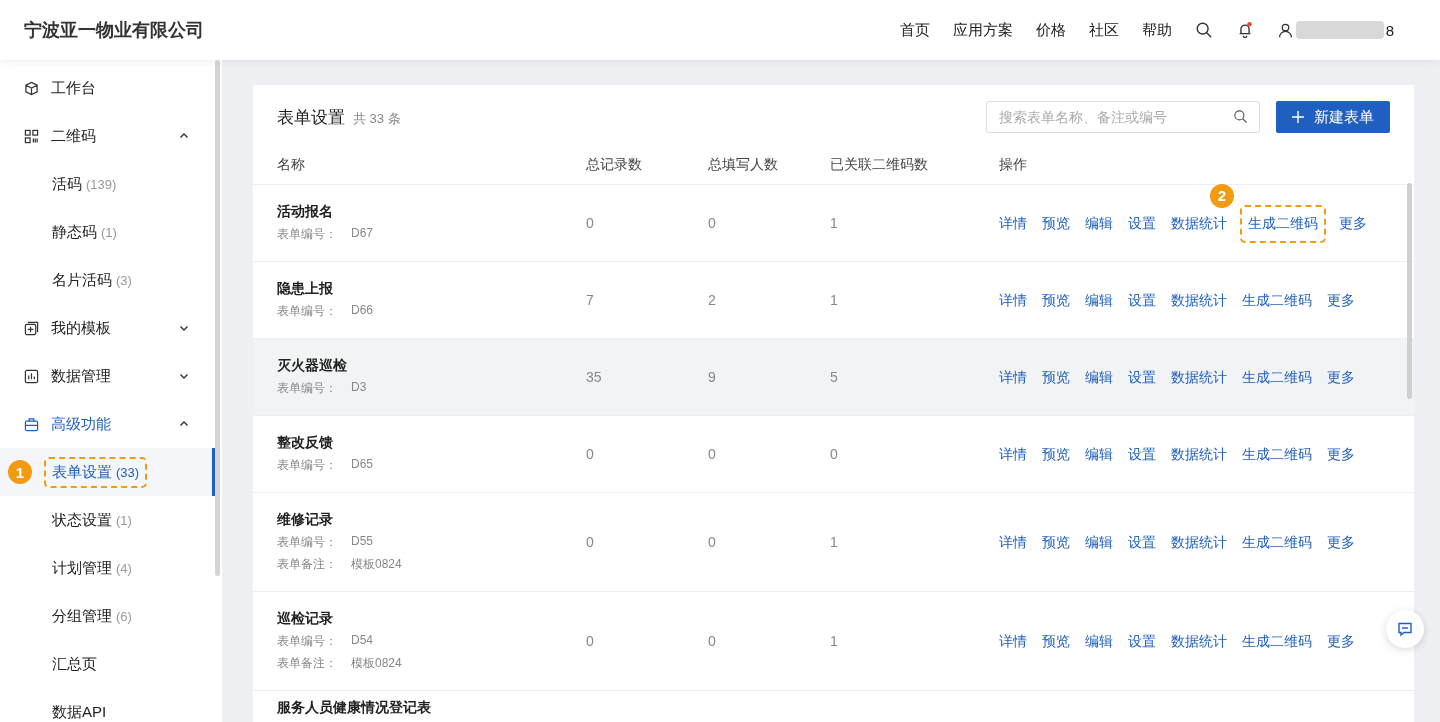  Describe the element at coordinates (305, 212) in the screenshot. I see `form-name: 活动报名` at that location.